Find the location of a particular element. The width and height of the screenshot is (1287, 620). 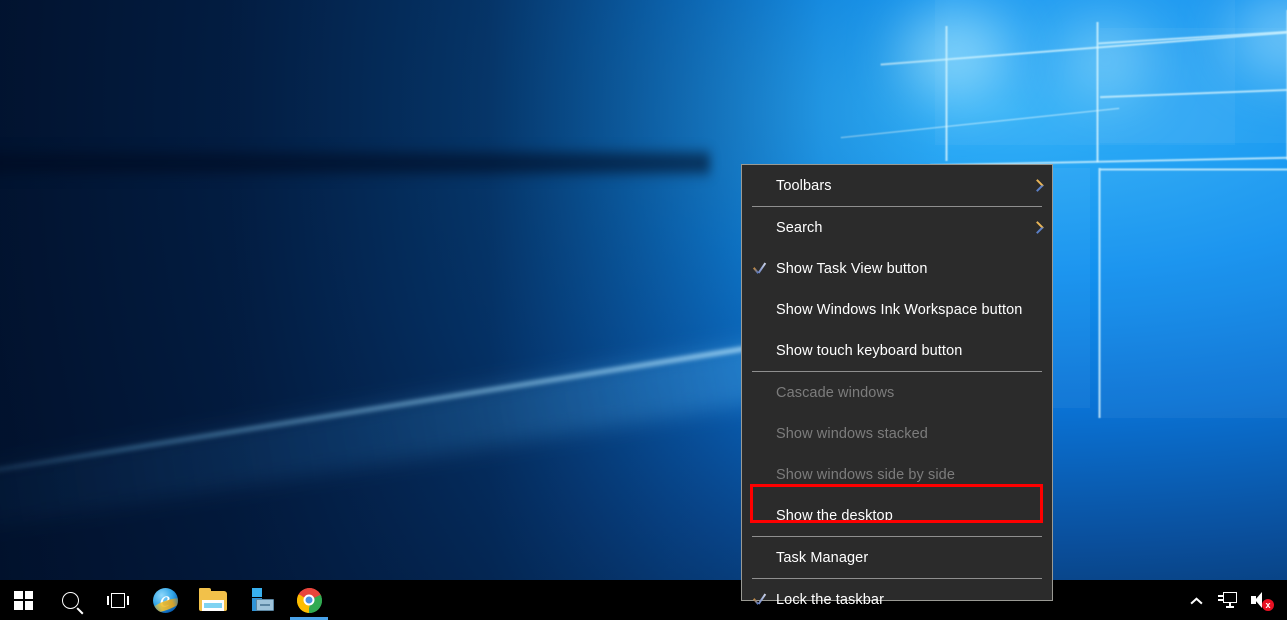

menu-item-label: Show windows side by side is located at coordinates (866, 474).